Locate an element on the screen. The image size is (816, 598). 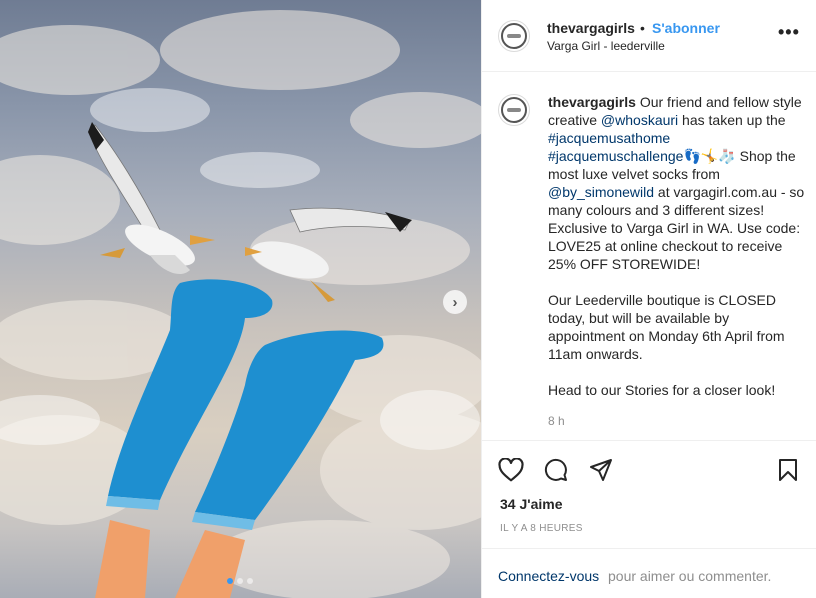
share-icon is located at coordinates (601, 470).